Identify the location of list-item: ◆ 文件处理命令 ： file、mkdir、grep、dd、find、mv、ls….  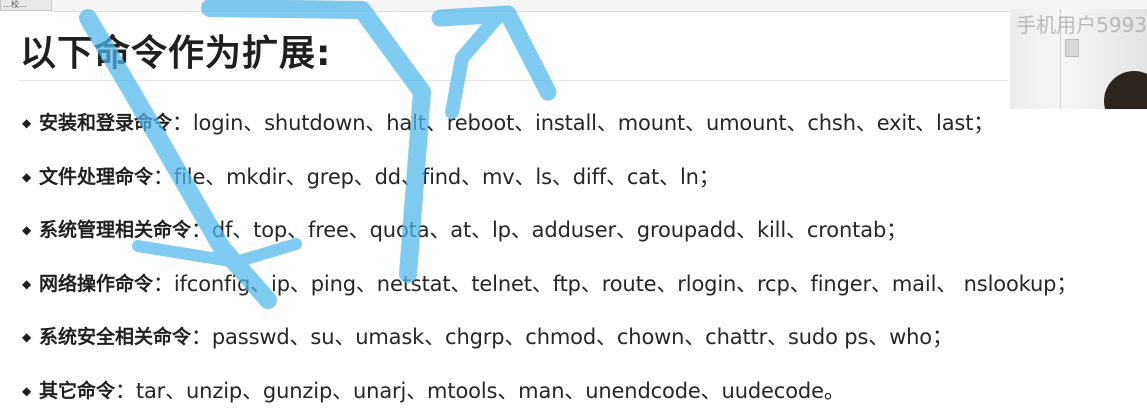
(549, 187).